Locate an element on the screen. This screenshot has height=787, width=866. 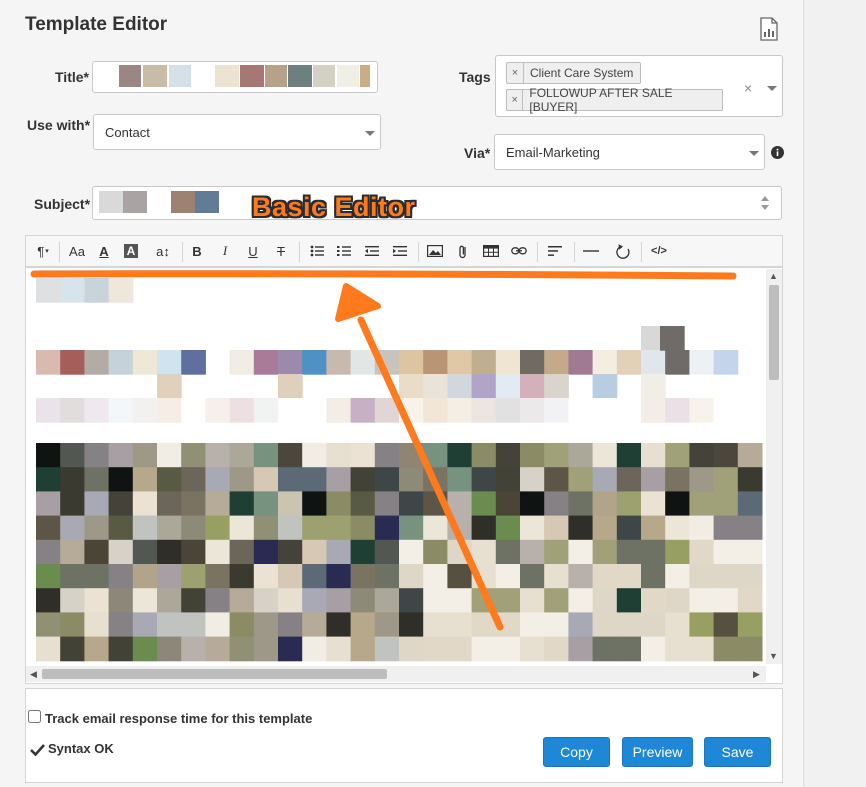
bold-button: B is located at coordinates (197, 251).